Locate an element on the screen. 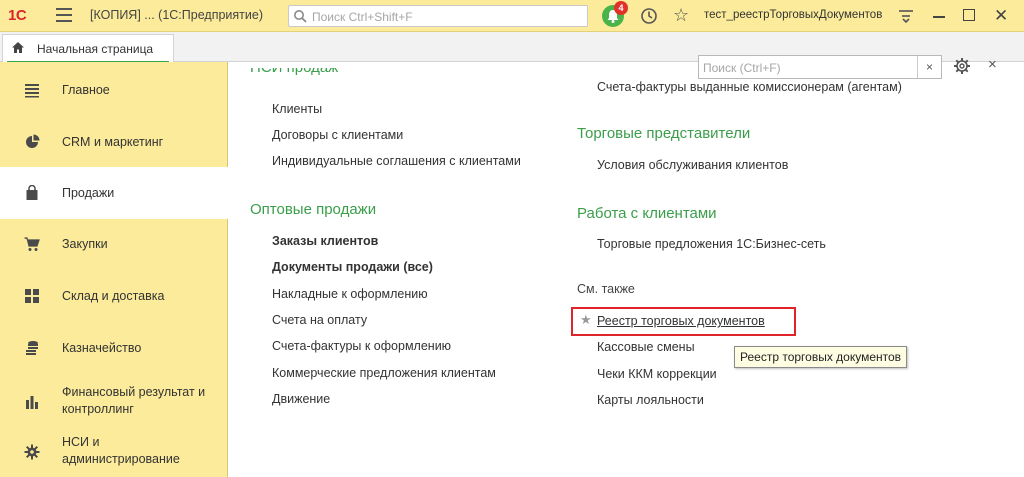  sidebar-item-label: Склад и доставка is located at coordinates (113, 296).